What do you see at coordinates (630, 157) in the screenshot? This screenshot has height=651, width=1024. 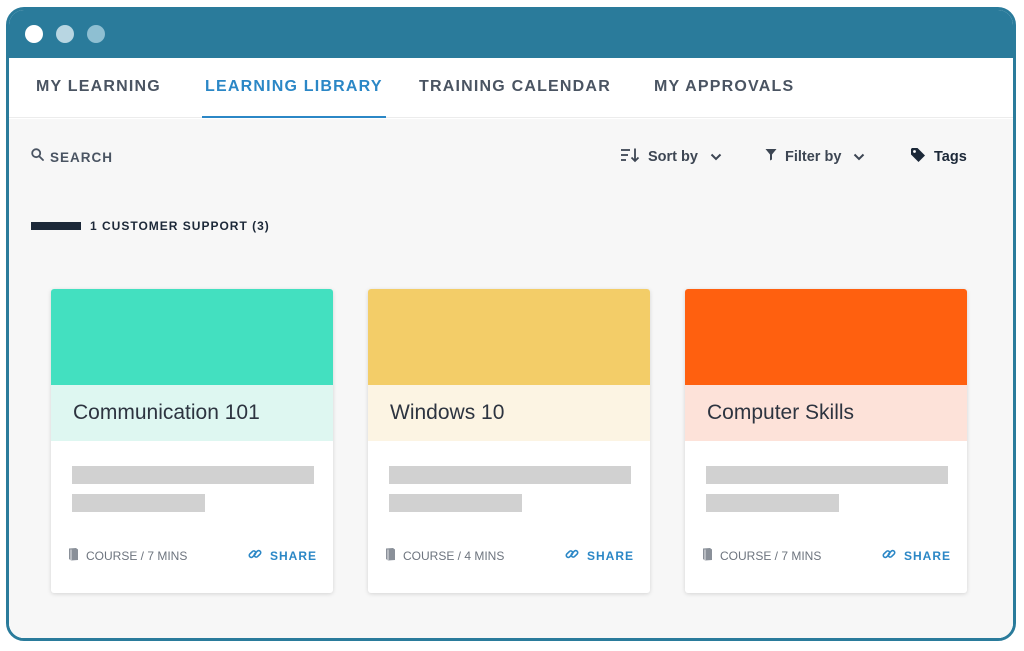 I see `sort-icon` at bounding box center [630, 157].